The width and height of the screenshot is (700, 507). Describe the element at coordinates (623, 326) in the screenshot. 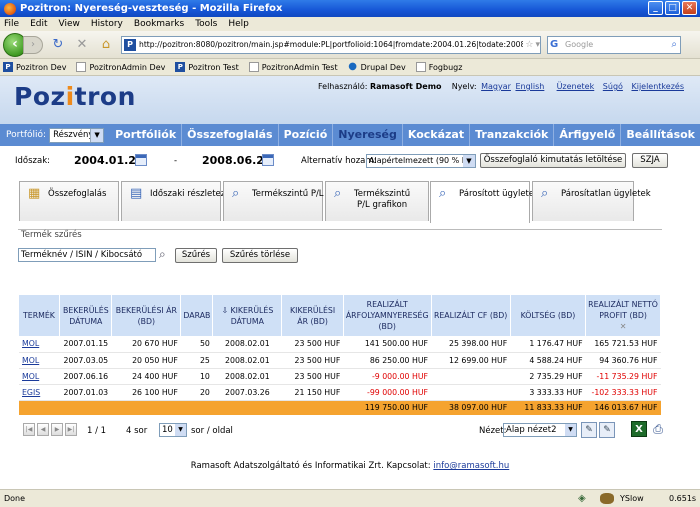

I see `close-icon: ✕` at that location.